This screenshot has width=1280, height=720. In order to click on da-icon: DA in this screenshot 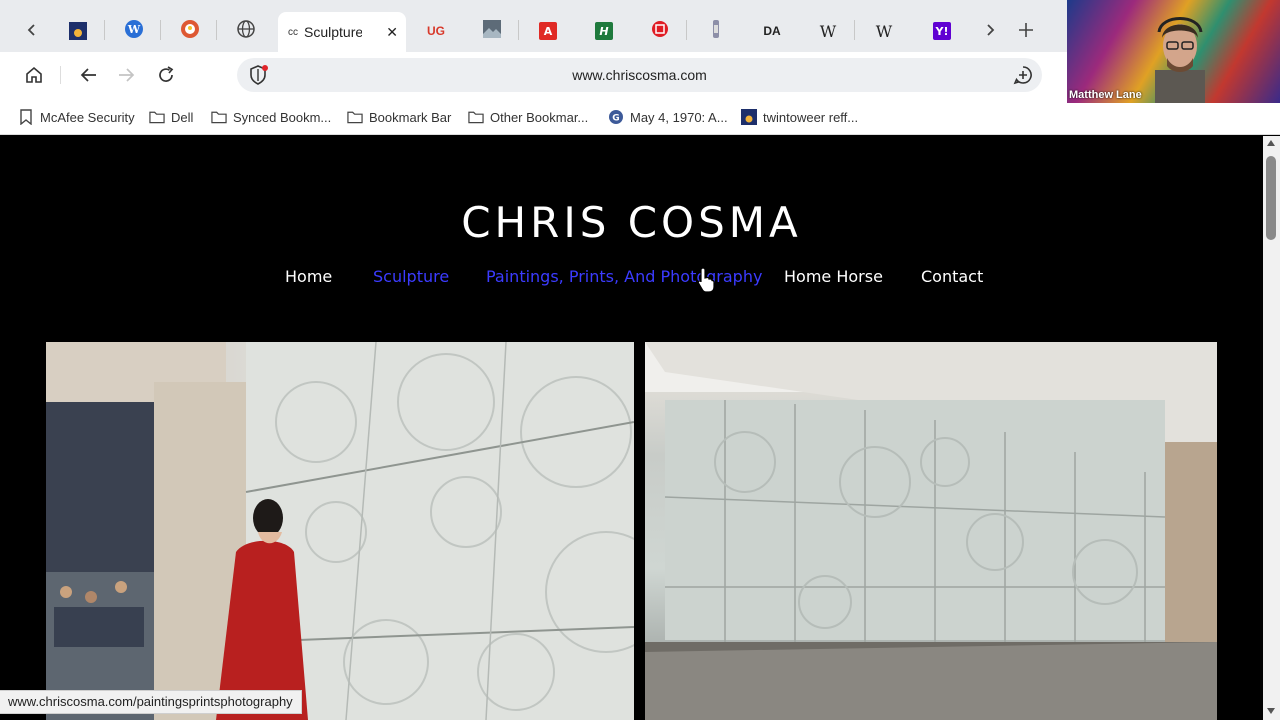, I will do `click(772, 31)`.